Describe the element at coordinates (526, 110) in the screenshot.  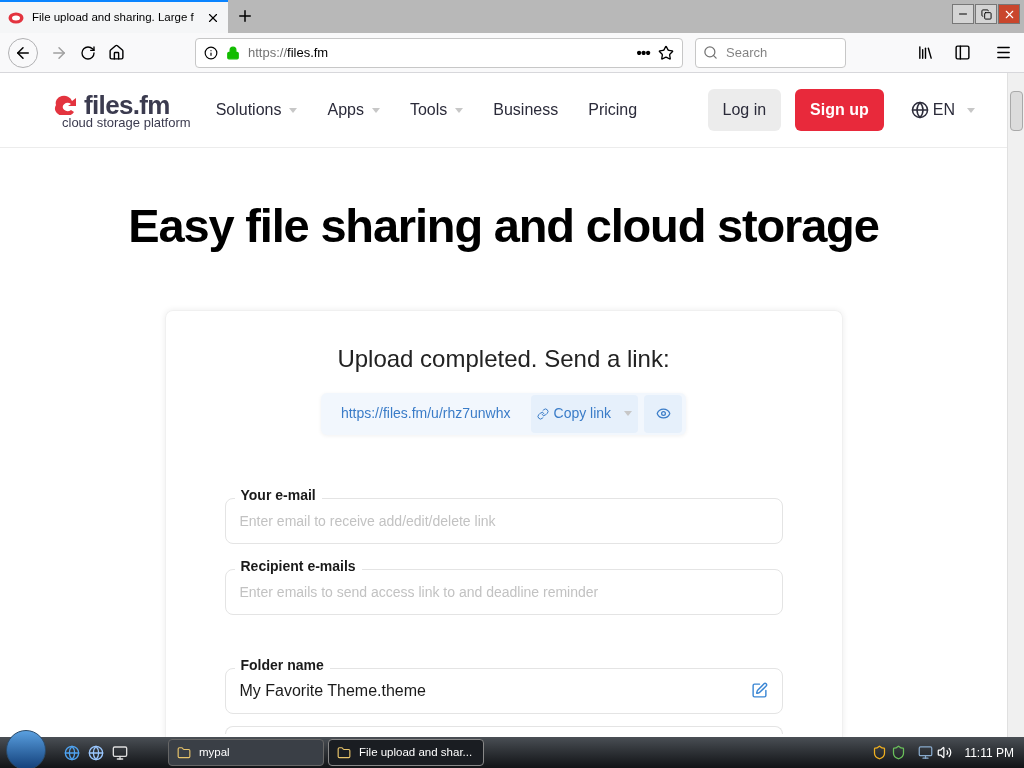
I see `nav-link: Business` at that location.